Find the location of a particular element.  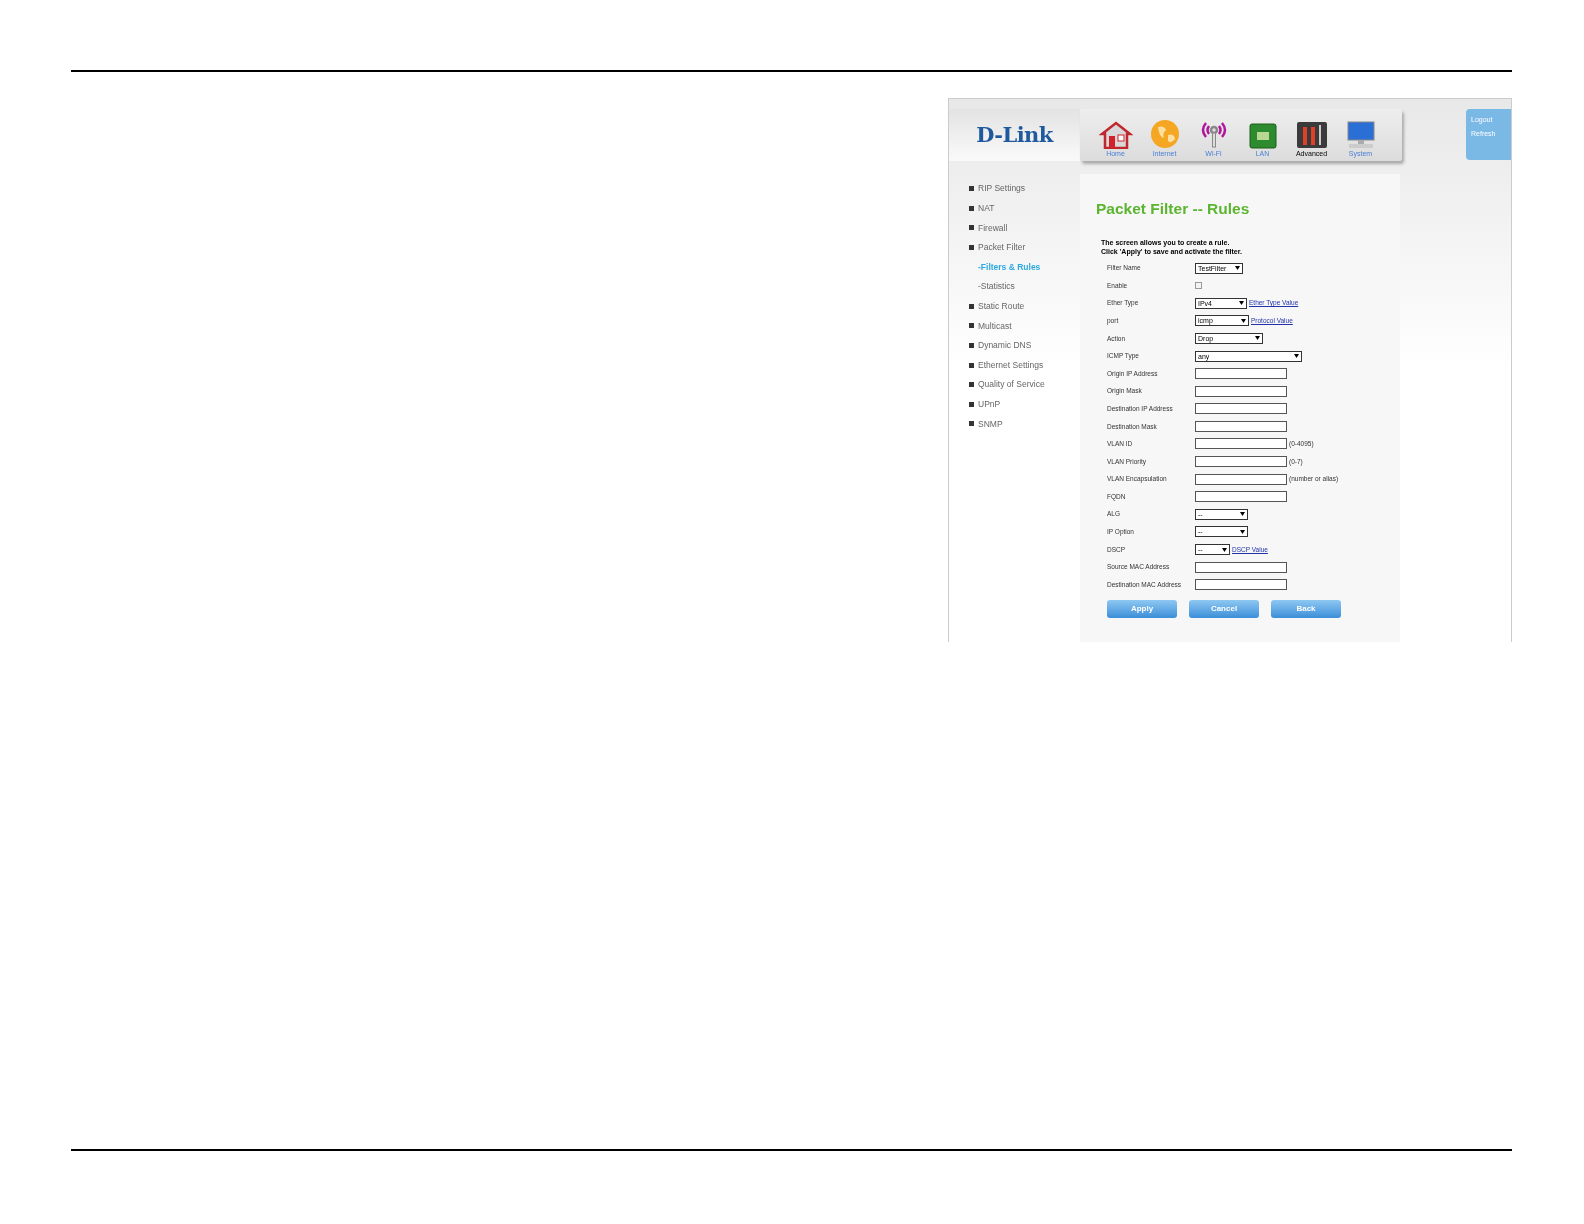

house-icon is located at coordinates (1115, 134).